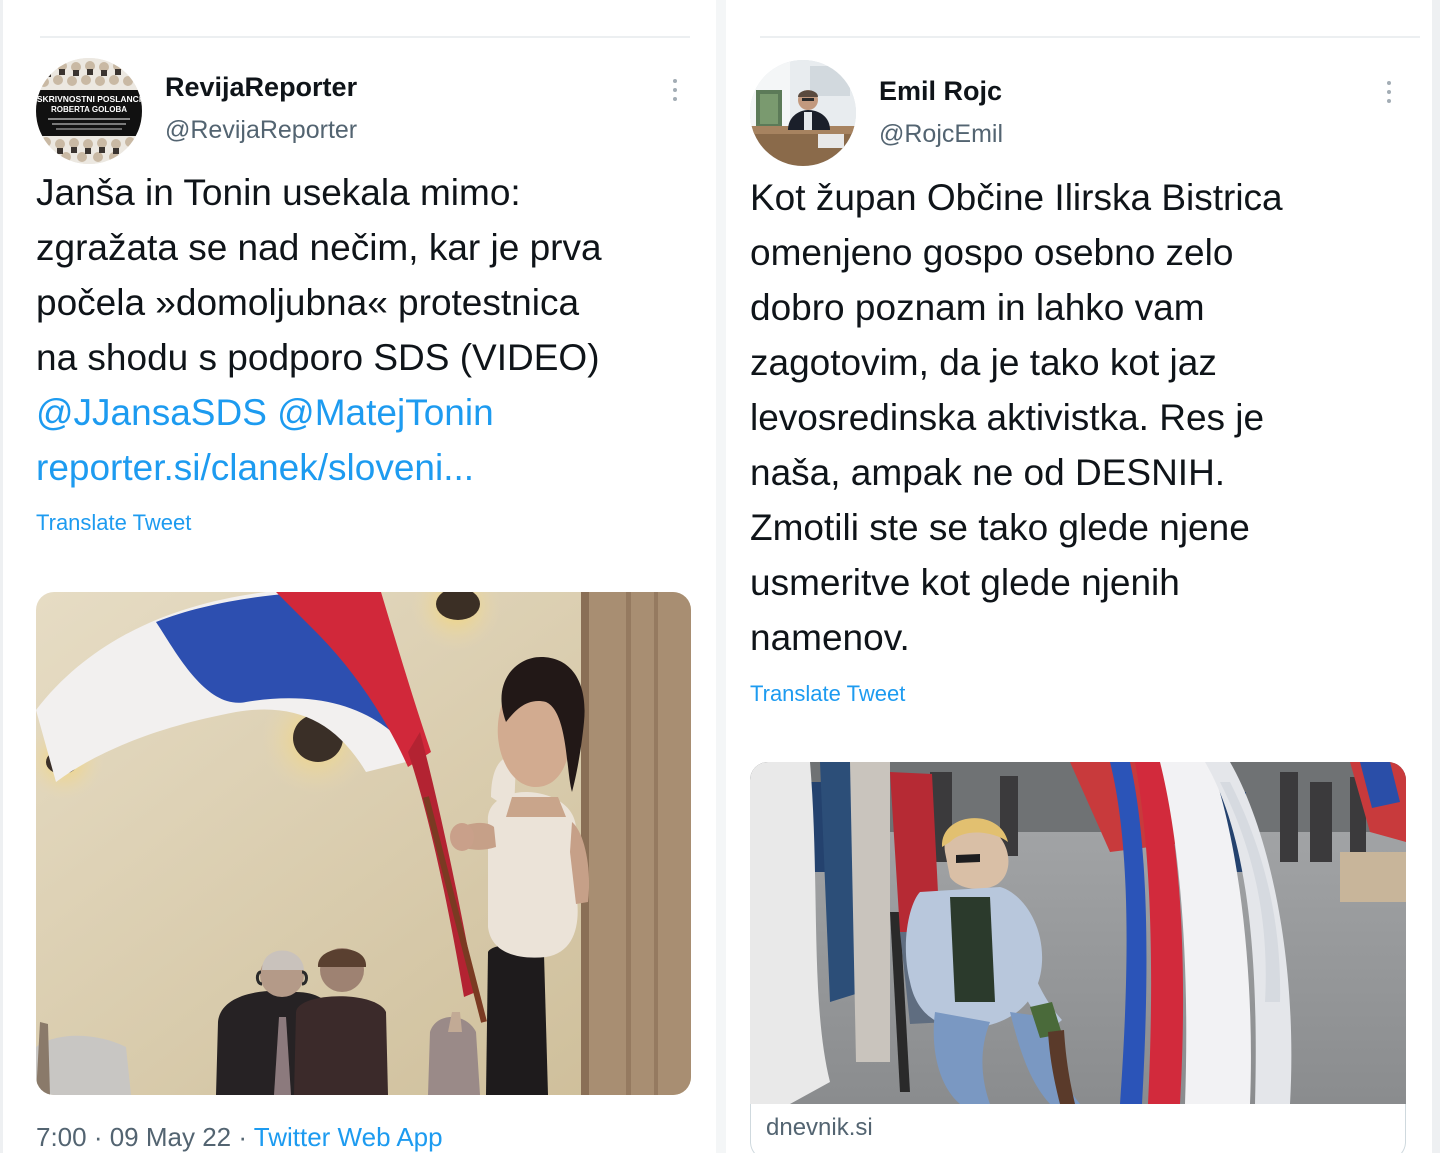  I want to click on source-app-link: Twitter Web App, so click(348, 1137).